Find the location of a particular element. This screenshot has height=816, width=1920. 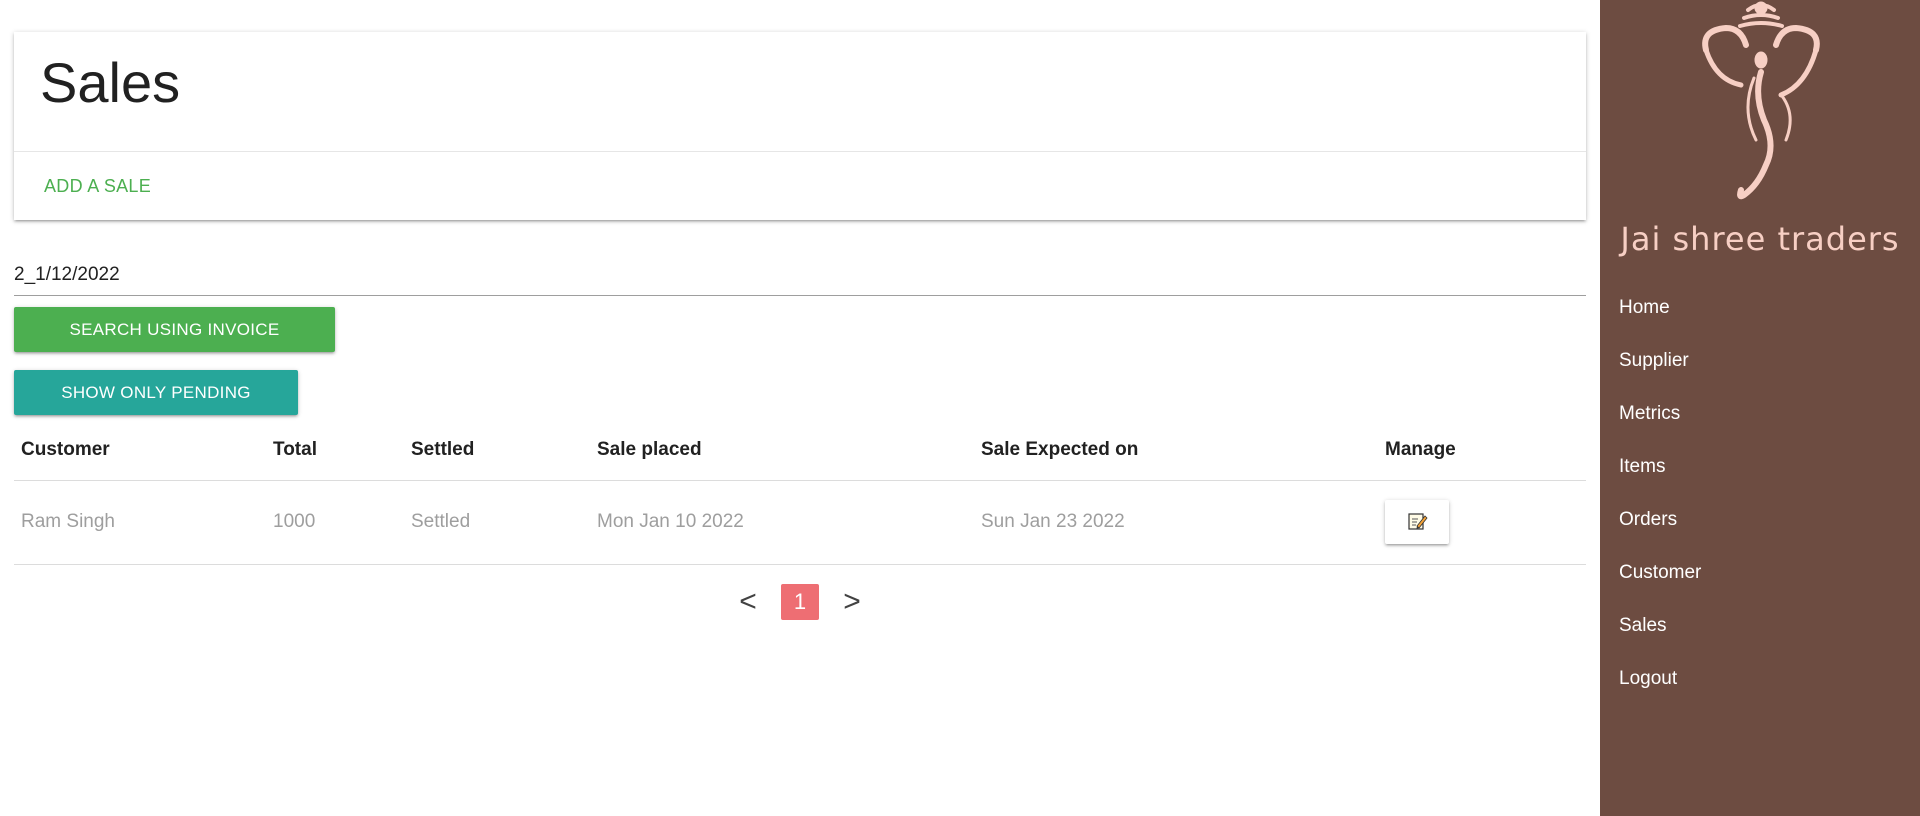

column-header-customer: Customer is located at coordinates (140, 450).